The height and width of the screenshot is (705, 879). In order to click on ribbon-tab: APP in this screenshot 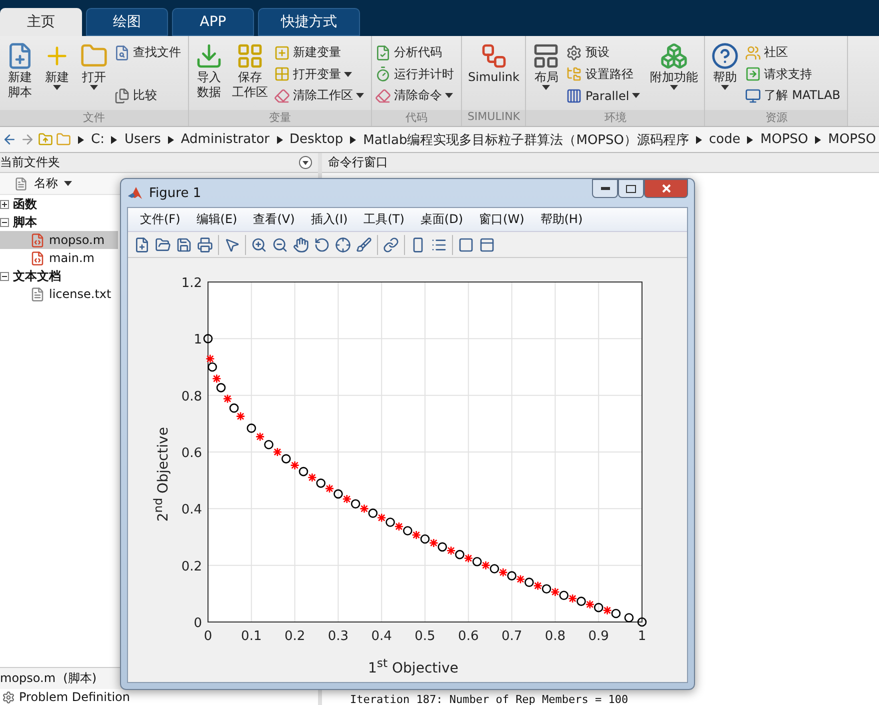, I will do `click(213, 22)`.